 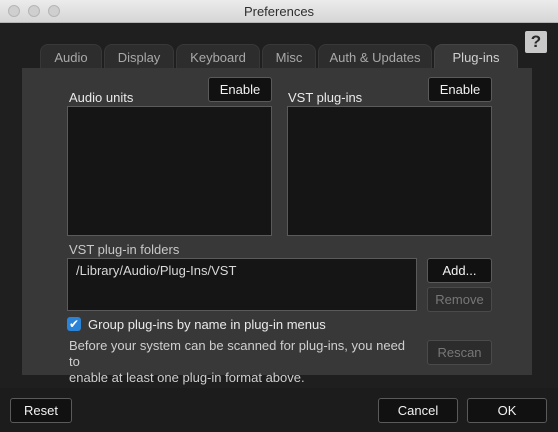 I want to click on close-window-button, so click(x=14, y=11).